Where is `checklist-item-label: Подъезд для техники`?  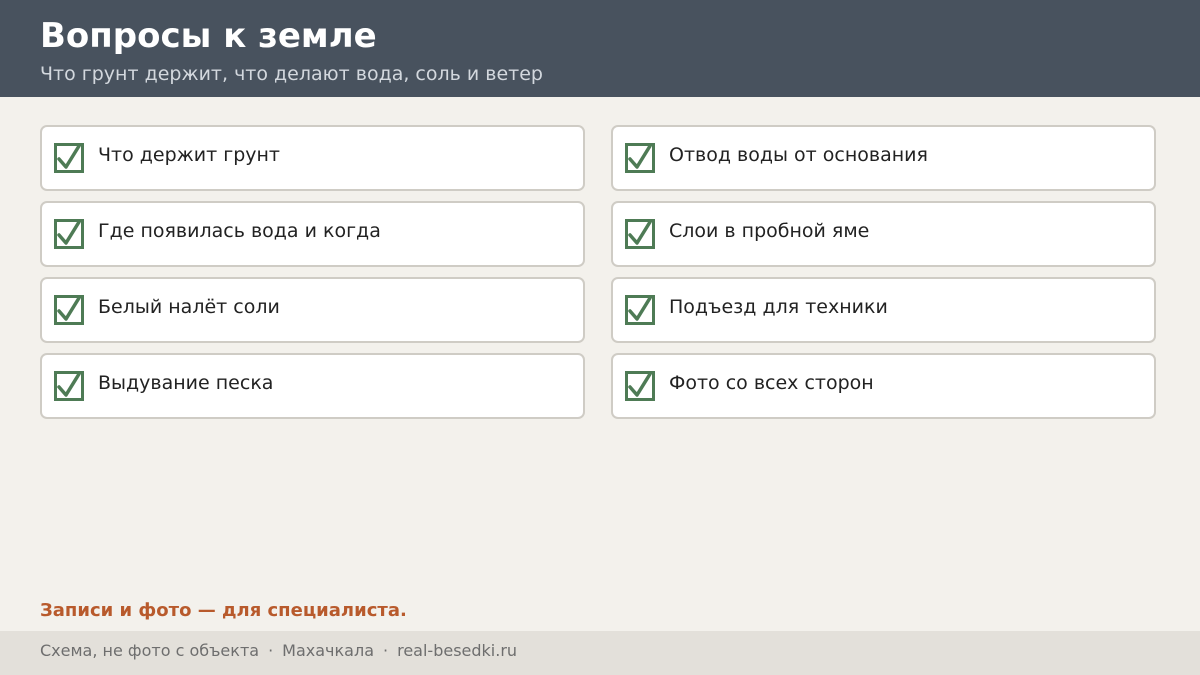 checklist-item-label: Подъезд для техники is located at coordinates (778, 307).